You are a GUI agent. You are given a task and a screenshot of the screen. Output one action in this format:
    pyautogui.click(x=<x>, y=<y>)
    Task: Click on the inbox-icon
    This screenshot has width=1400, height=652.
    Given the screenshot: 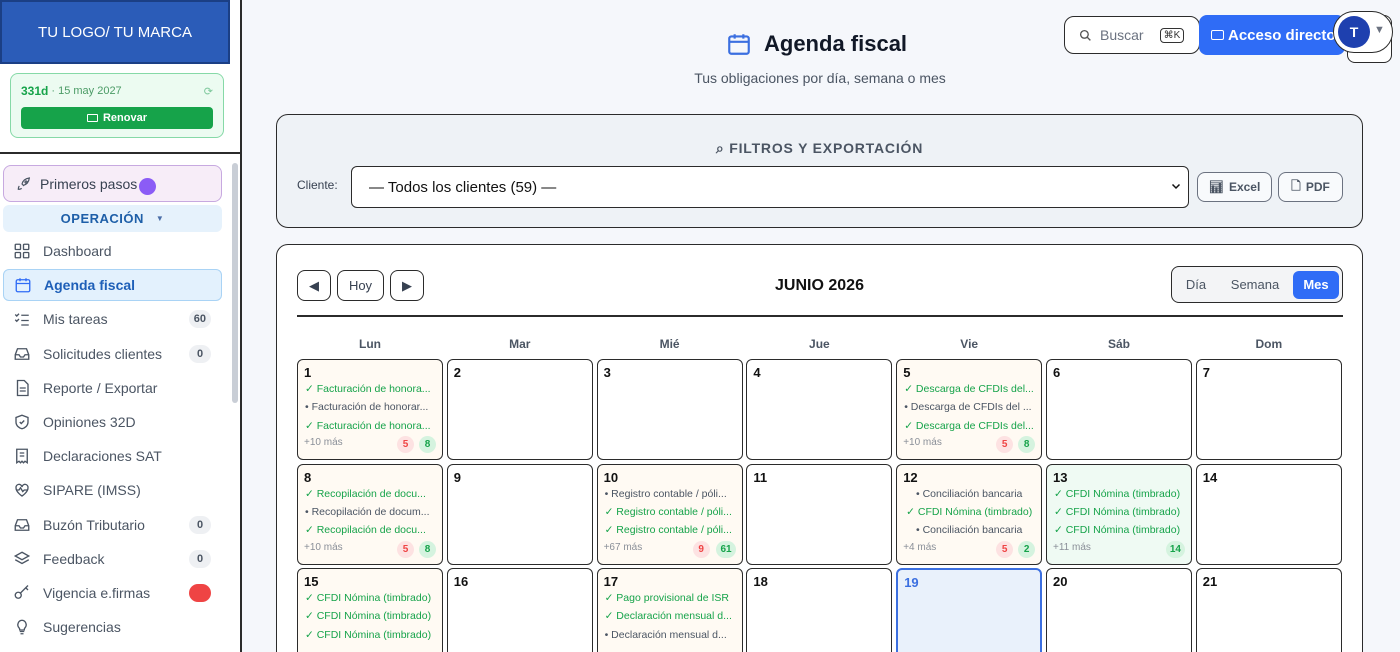 What is the action you would take?
    pyautogui.click(x=22, y=354)
    